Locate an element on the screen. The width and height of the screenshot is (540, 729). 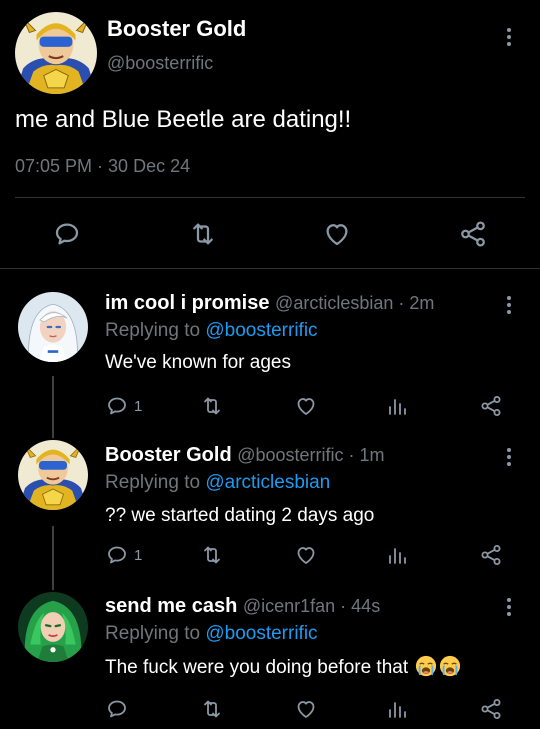
white-haired-woman-avatar-icon is located at coordinates (53, 327).